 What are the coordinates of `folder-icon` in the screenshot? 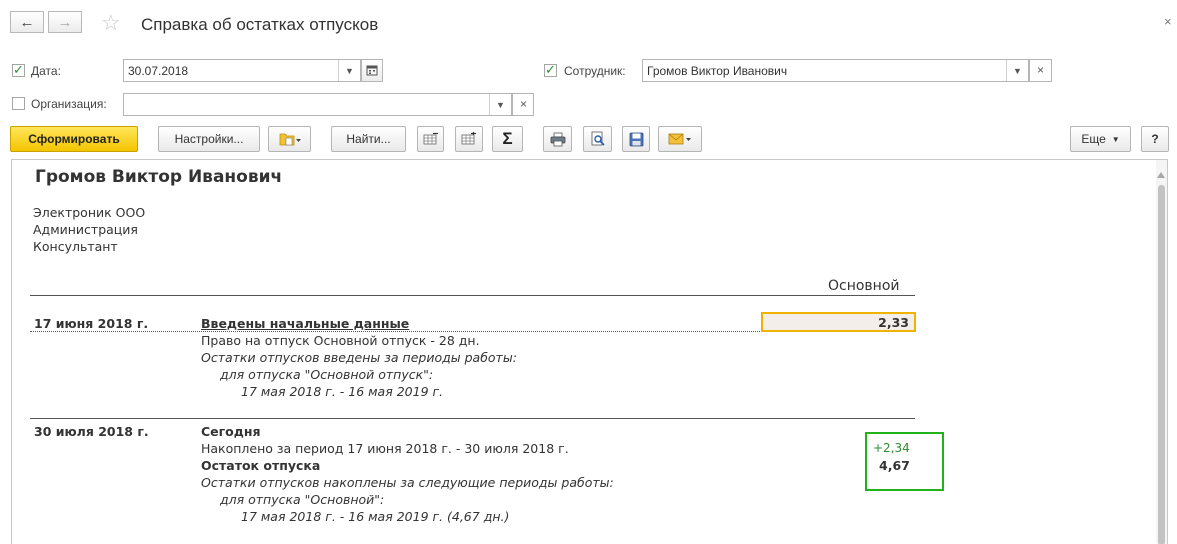 It's located at (290, 139).